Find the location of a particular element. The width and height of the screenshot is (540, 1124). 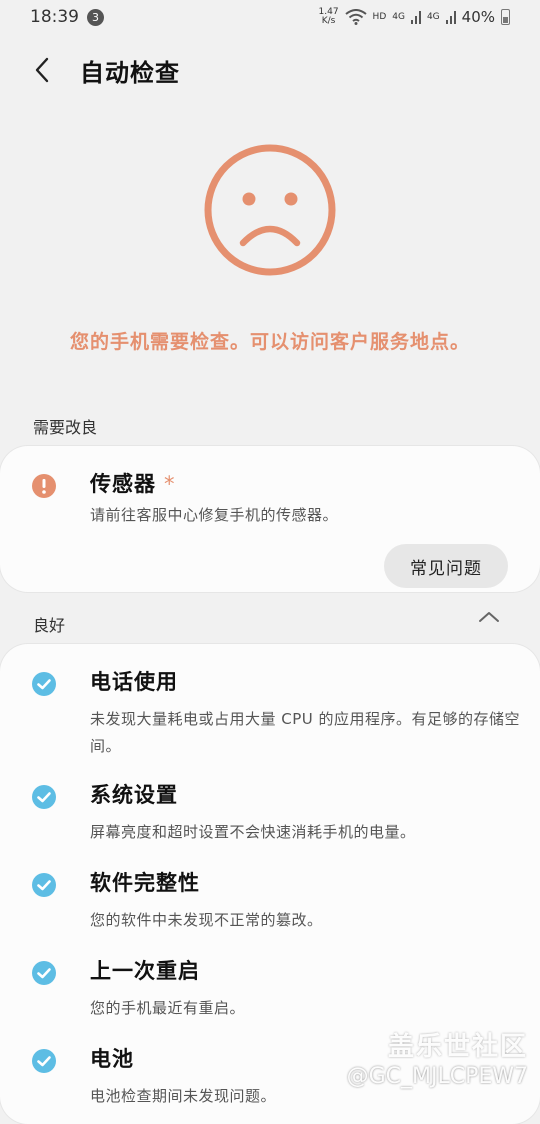

status-right: 1.47 K/s HD 4G 4G 40% is located at coordinates (414, 17).